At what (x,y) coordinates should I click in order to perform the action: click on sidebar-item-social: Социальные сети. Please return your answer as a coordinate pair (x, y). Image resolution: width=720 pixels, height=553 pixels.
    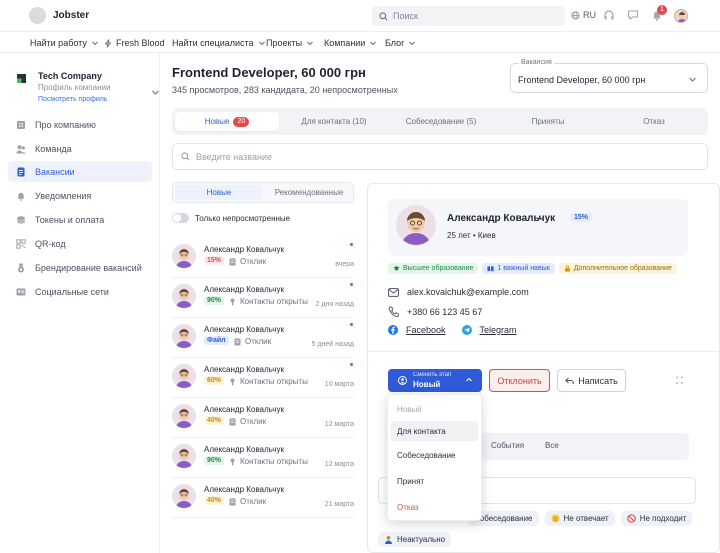
    Looking at the image, I should click on (80, 291).